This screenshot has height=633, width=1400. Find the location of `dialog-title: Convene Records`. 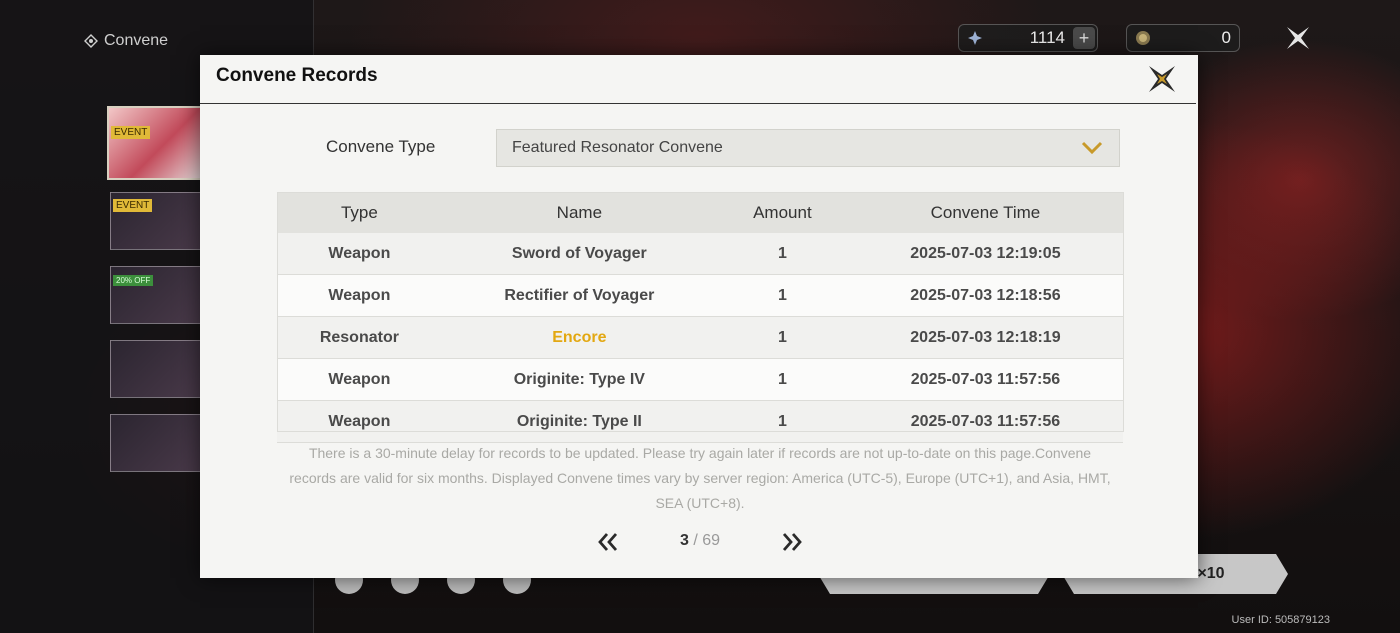

dialog-title: Convene Records is located at coordinates (297, 75).